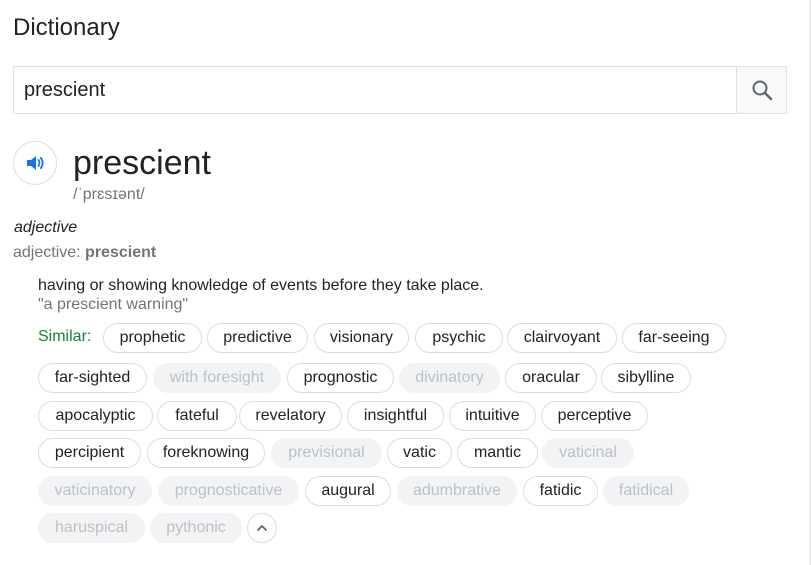 The image size is (811, 565). I want to click on chevron-up-icon, so click(262, 528).